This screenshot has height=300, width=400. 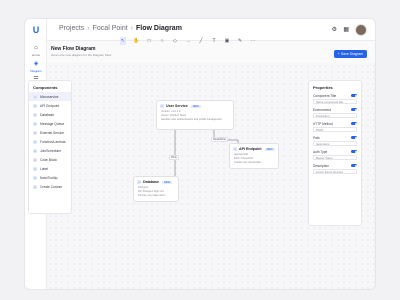 I want to click on image-tool-icon: ▣, so click(x=227, y=41).